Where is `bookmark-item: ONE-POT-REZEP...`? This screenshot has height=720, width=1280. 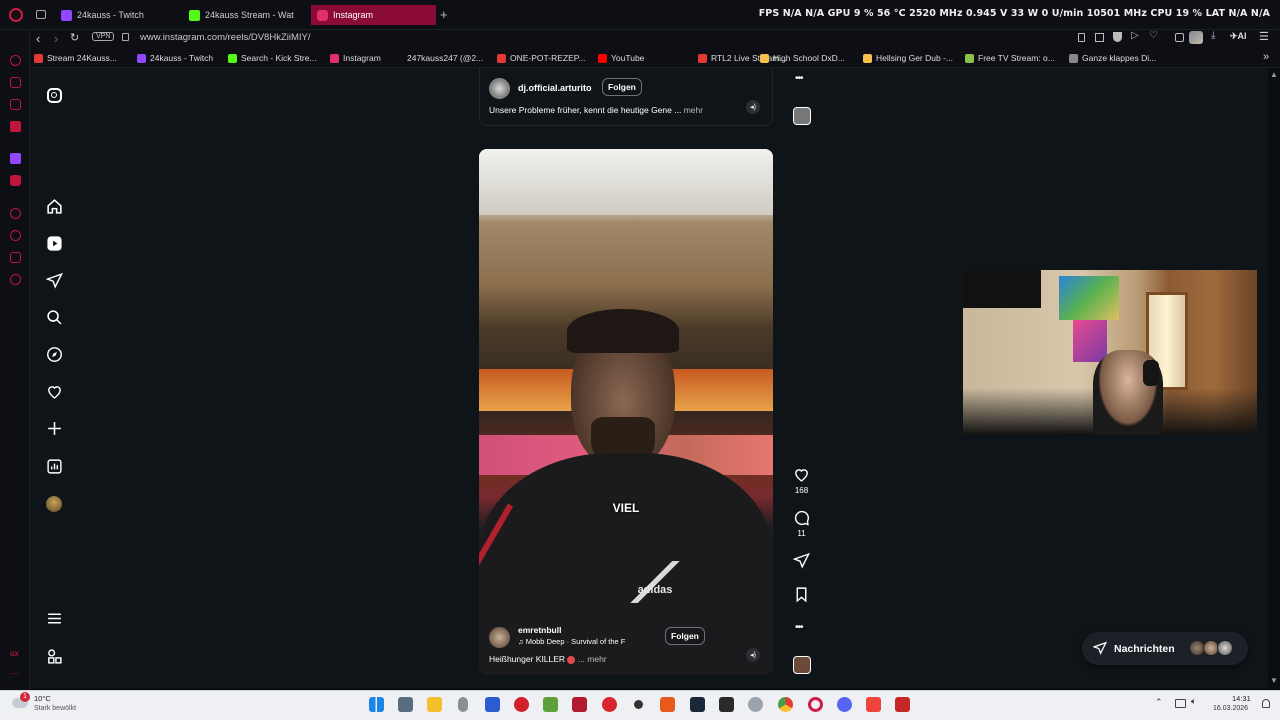
bookmark-item: ONE-POT-REZEP... is located at coordinates (541, 58).